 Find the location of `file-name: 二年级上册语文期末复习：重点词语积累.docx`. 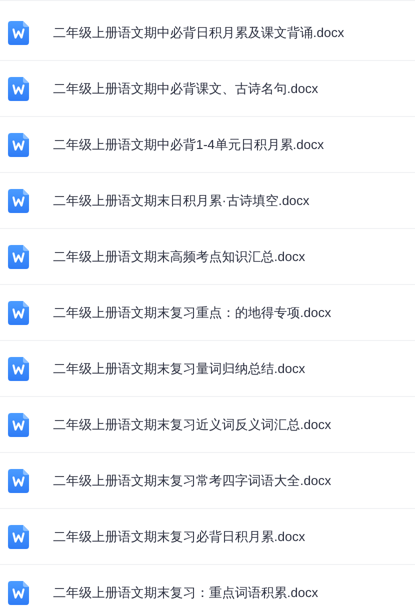

file-name: 二年级上册语文期末复习：重点词语积累.docx is located at coordinates (185, 592).